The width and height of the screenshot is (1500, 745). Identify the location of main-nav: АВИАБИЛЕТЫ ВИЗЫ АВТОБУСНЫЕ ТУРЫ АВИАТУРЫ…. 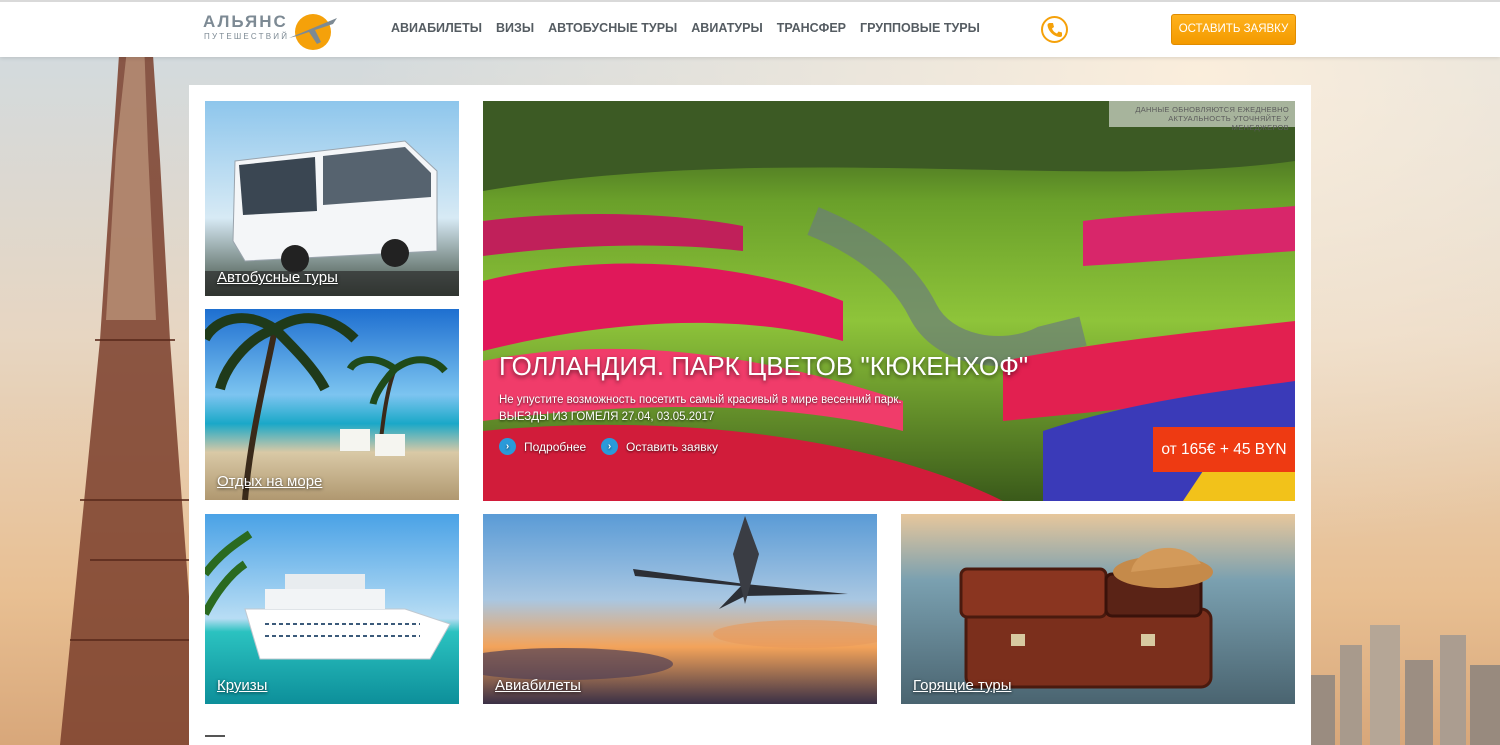
(692, 28).